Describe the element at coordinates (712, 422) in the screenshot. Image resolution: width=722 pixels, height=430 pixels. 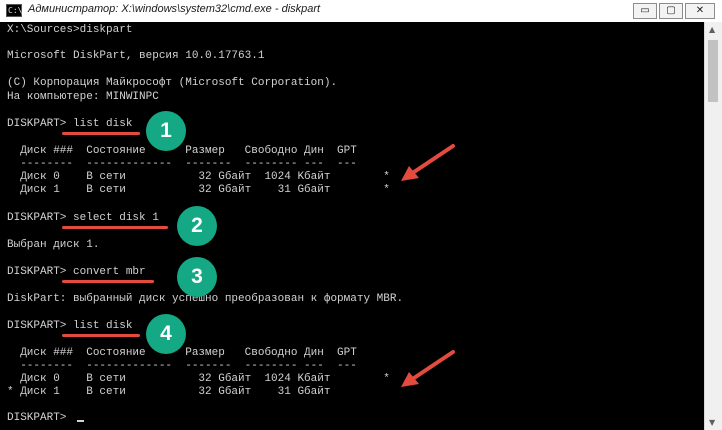
I see `scroll-down-arrow-icon: ▼` at that location.